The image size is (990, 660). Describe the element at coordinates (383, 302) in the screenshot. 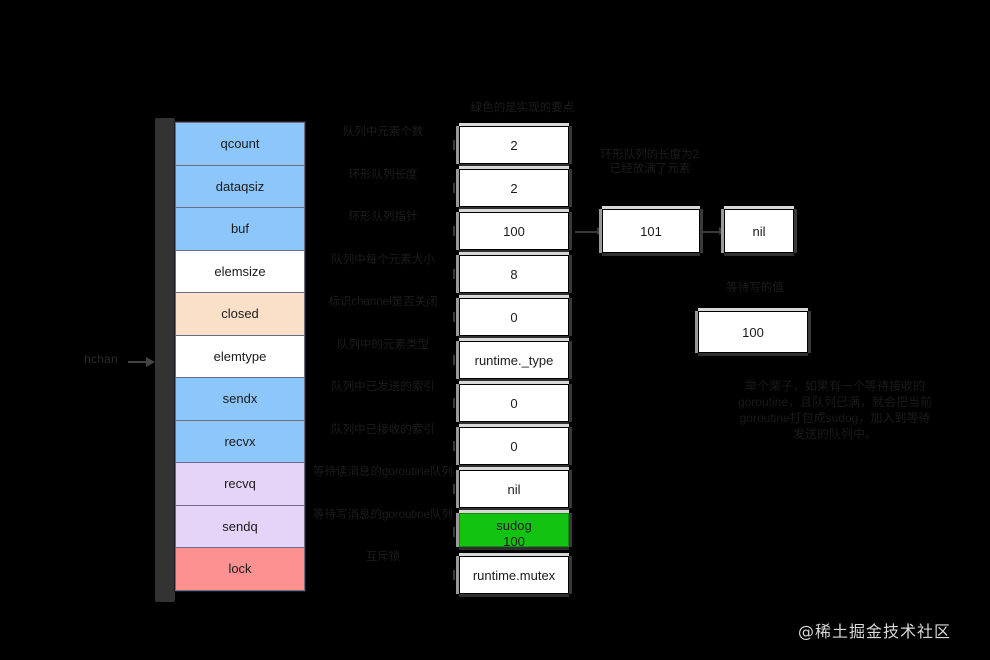

I see `annotation-closed: 标识channel是否关闭` at that location.